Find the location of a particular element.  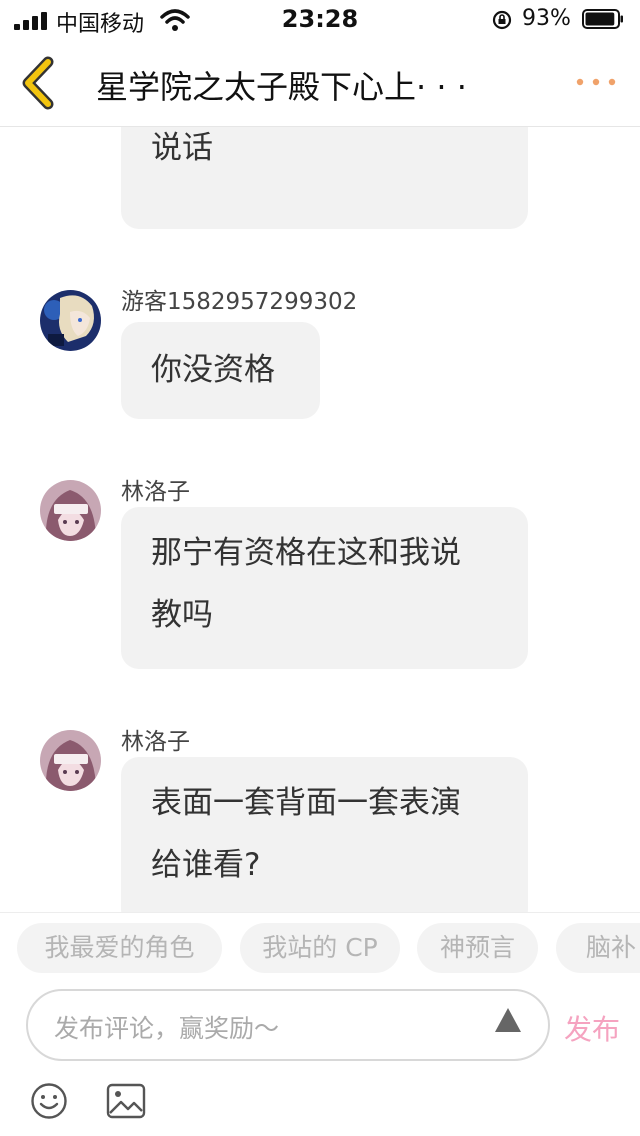

navigation-bar: 星学院之太子殿下心上· · · is located at coordinates (320, 83).